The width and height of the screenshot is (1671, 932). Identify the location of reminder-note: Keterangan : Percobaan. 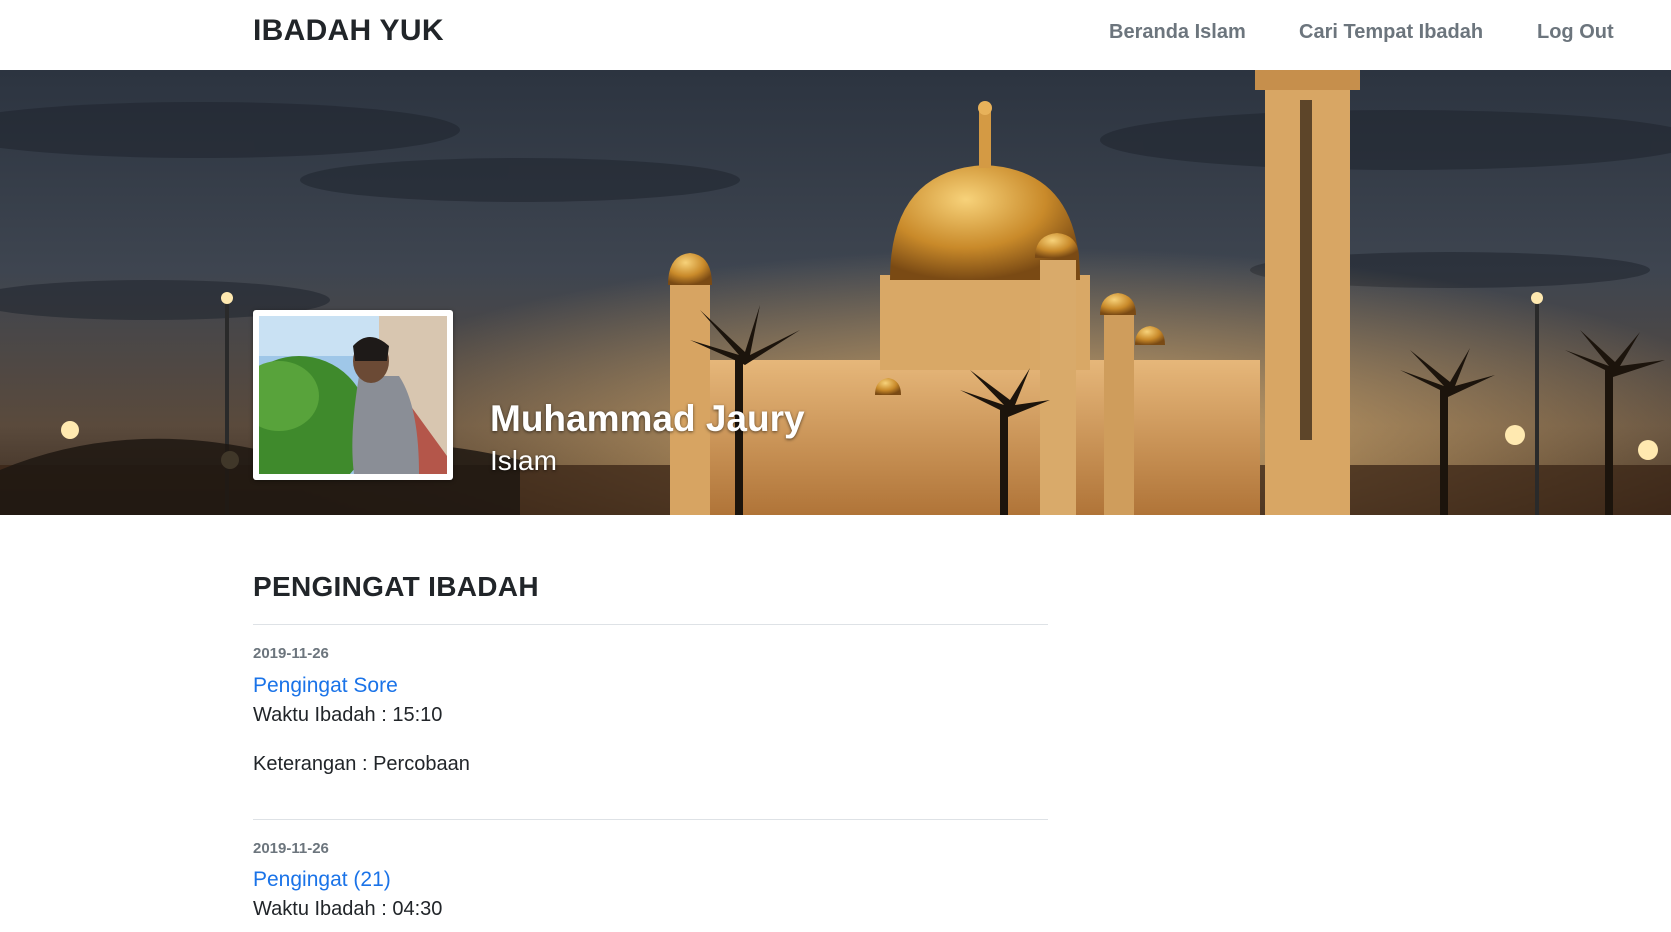
(361, 764).